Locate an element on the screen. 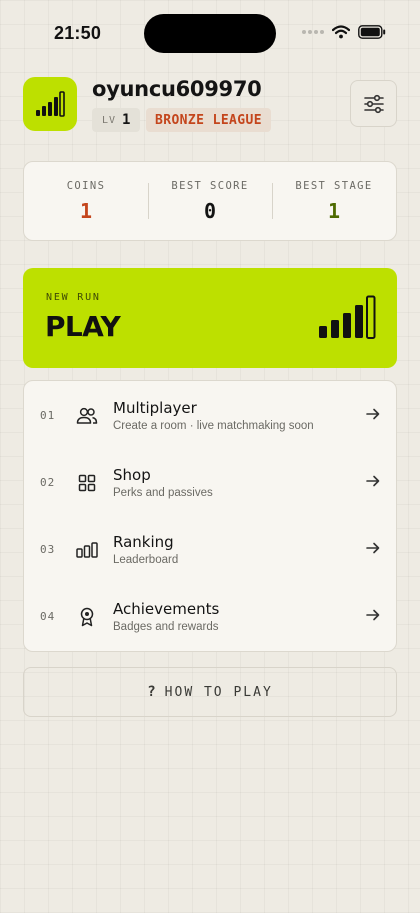 Image resolution: width=420 pixels, height=913 pixels. how-to-play-label: HOW TO PLAY is located at coordinates (218, 692).